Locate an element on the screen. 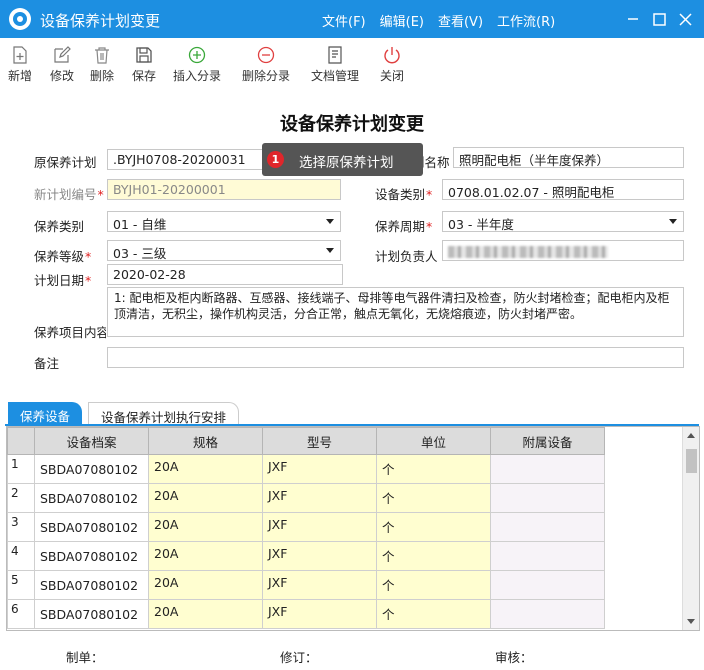 This screenshot has height=670, width=704. close-window-button is located at coordinates (685, 19).